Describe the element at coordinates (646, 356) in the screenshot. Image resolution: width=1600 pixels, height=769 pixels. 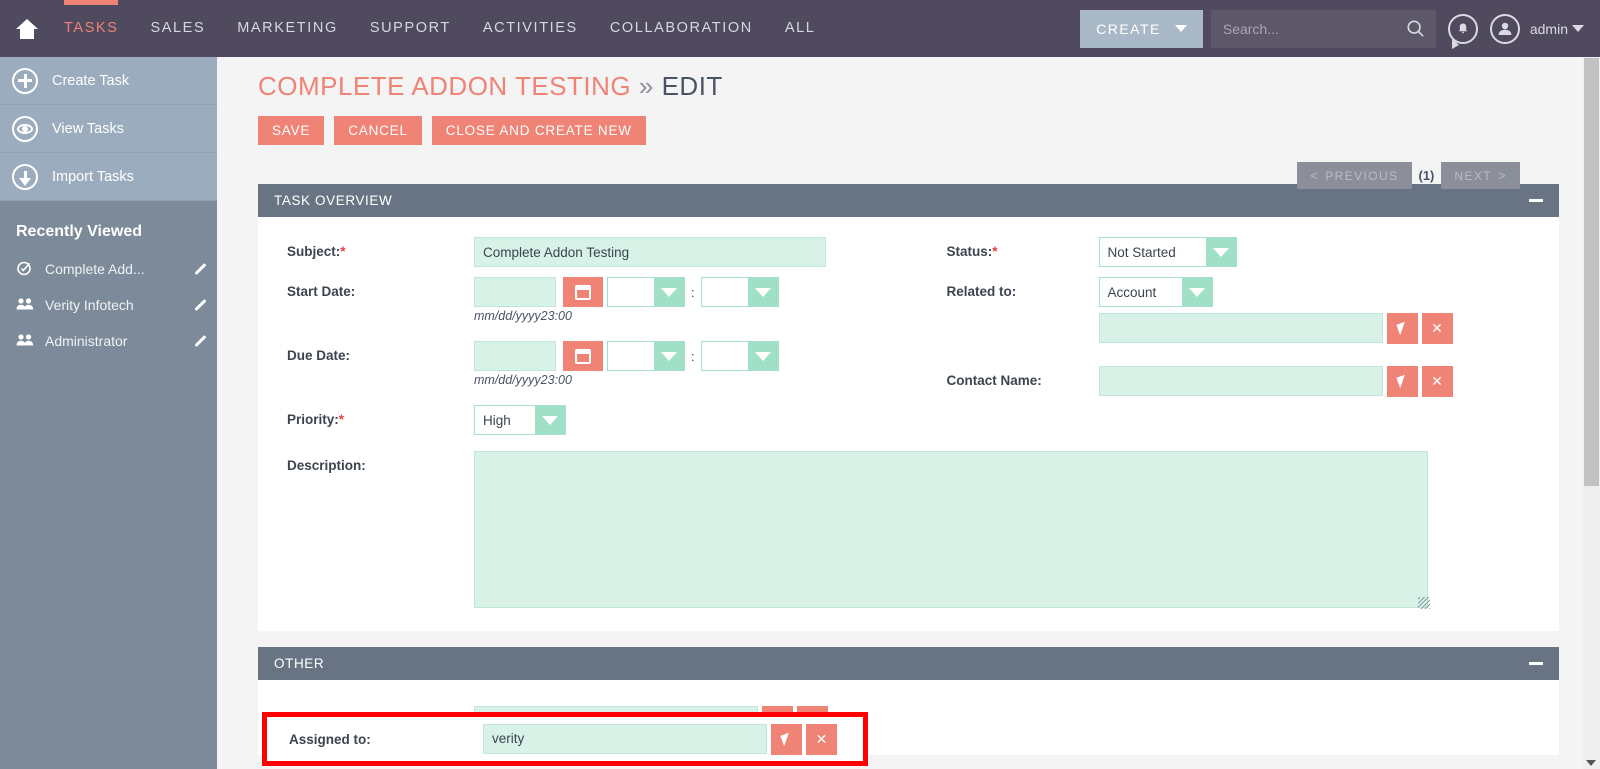
I see `due-date-hour-select` at that location.